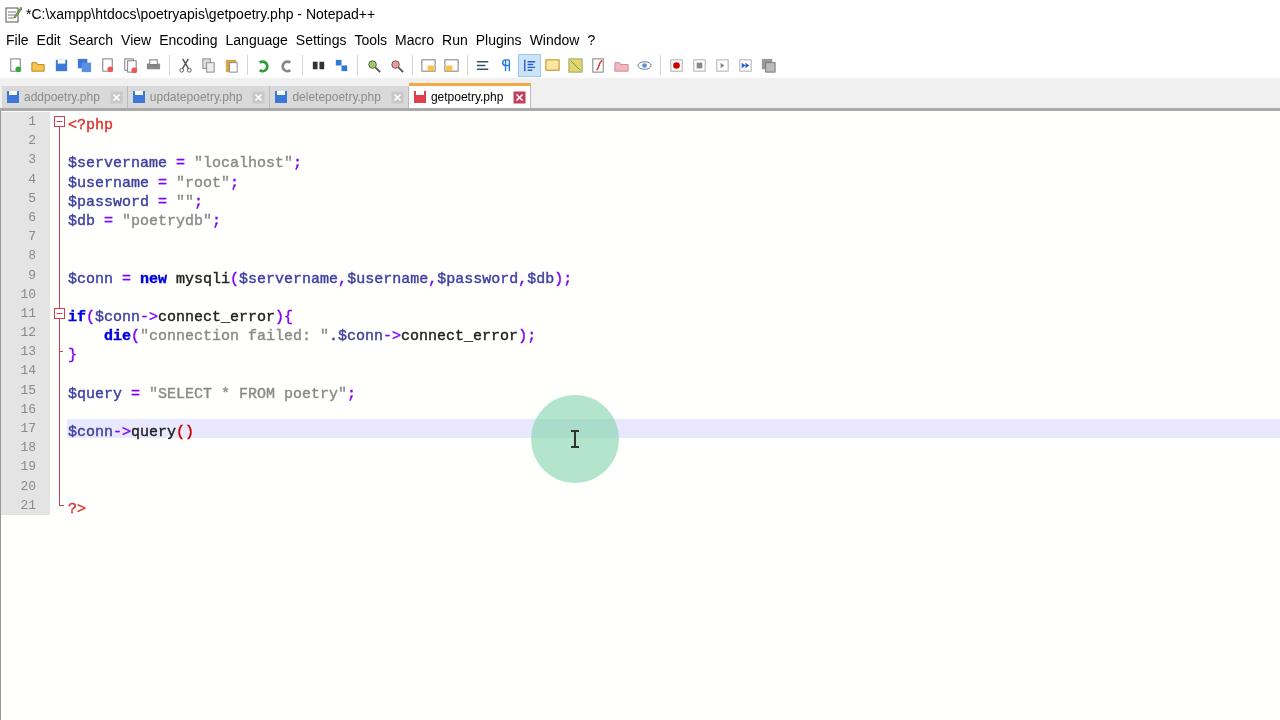 This screenshot has width=1280, height=720. I want to click on scissors-icon, so click(185, 65).